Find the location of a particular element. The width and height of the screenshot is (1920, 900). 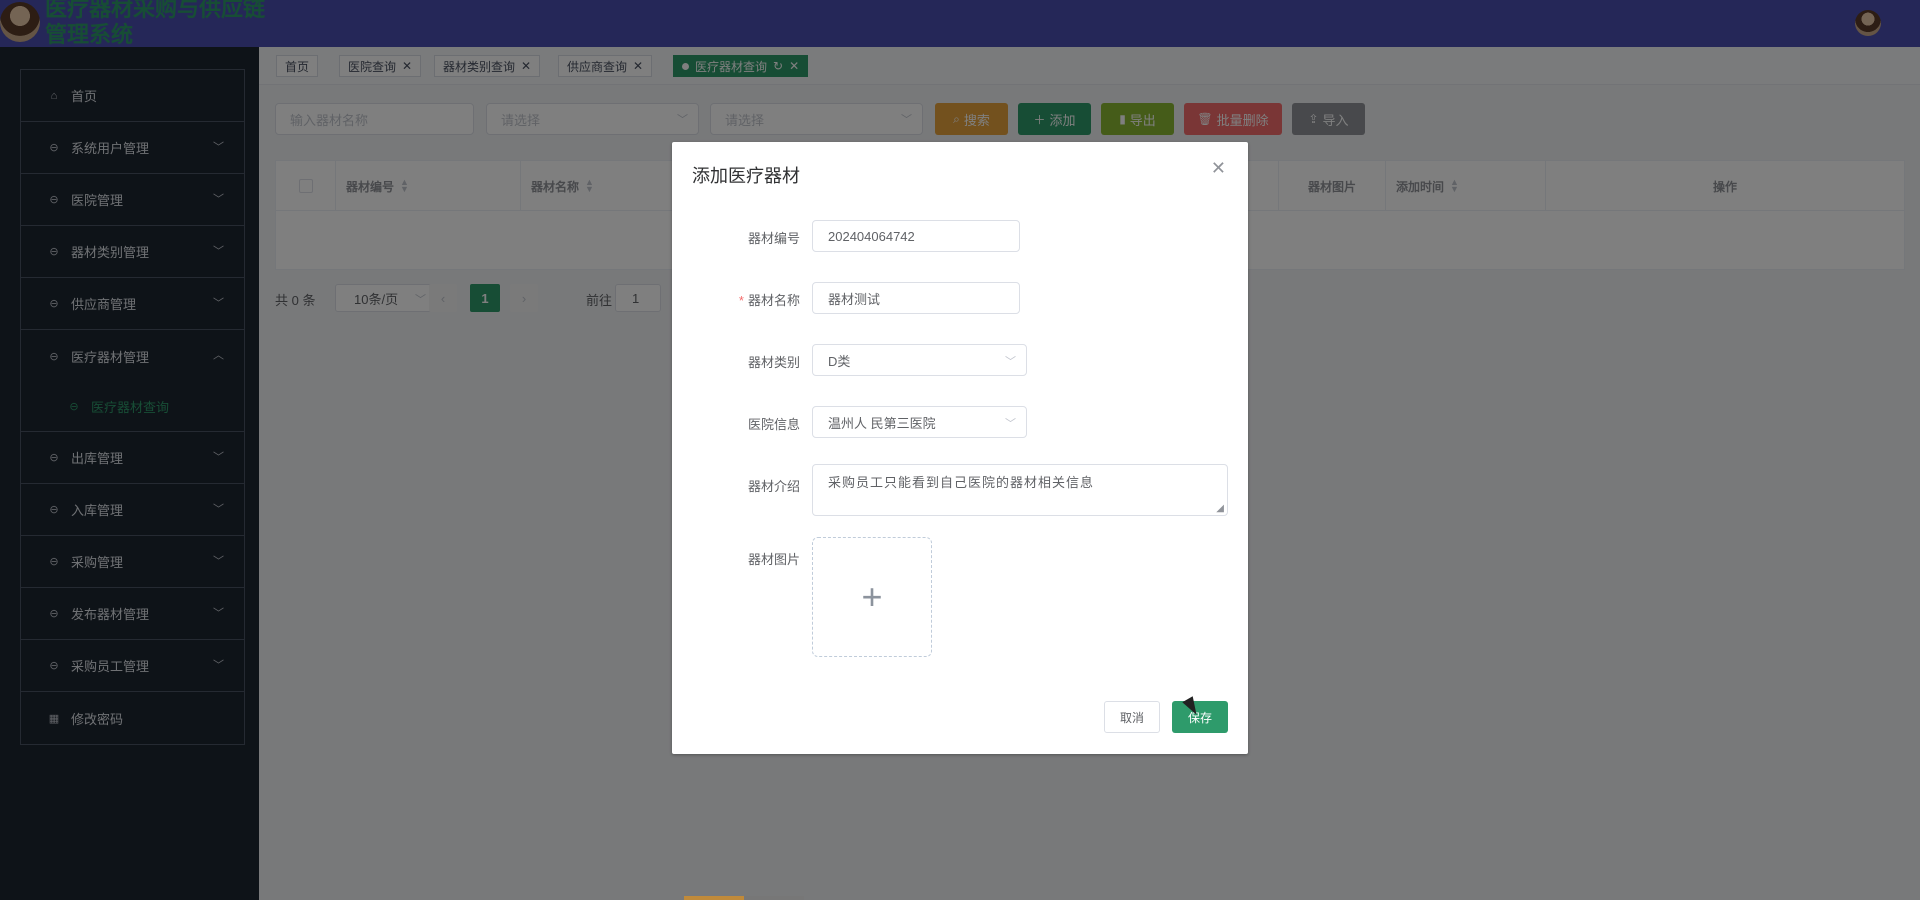

category-label: 器材类别 is located at coordinates (773, 362).